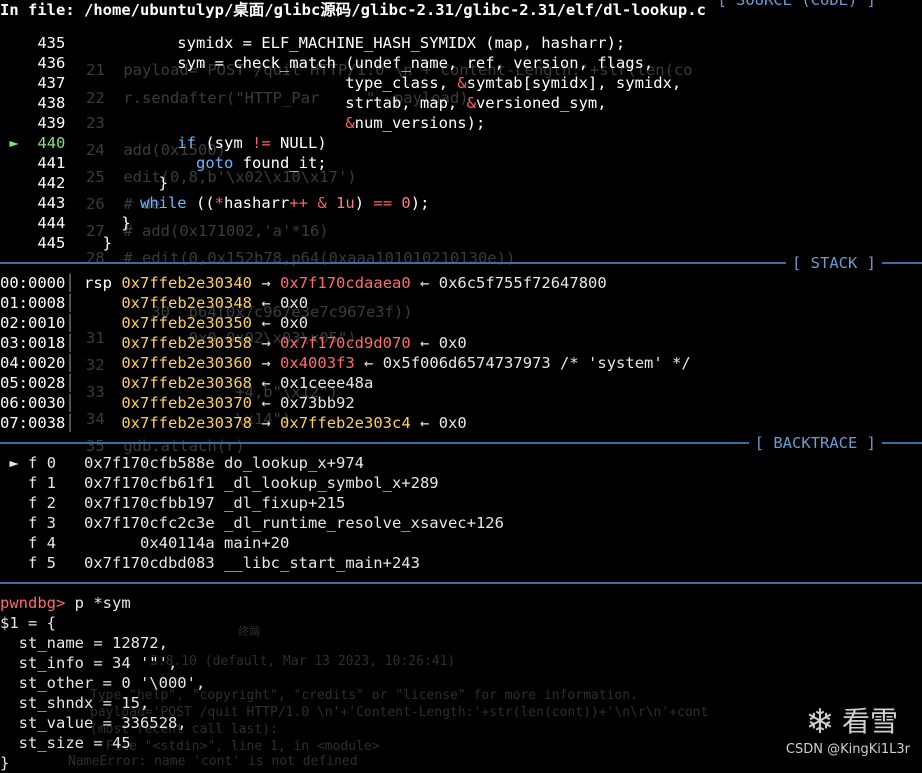 This screenshot has height=773, width=922. I want to click on stack-divider, so click(461, 263).